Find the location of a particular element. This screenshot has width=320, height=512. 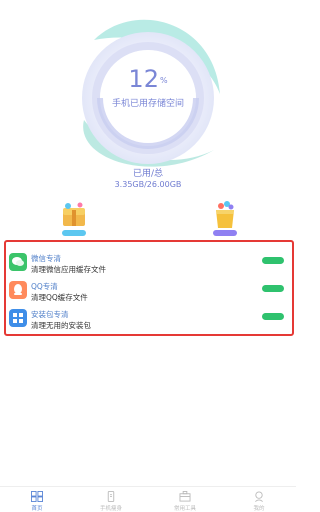

clean-item-title: QQ专清 is located at coordinates (44, 286).